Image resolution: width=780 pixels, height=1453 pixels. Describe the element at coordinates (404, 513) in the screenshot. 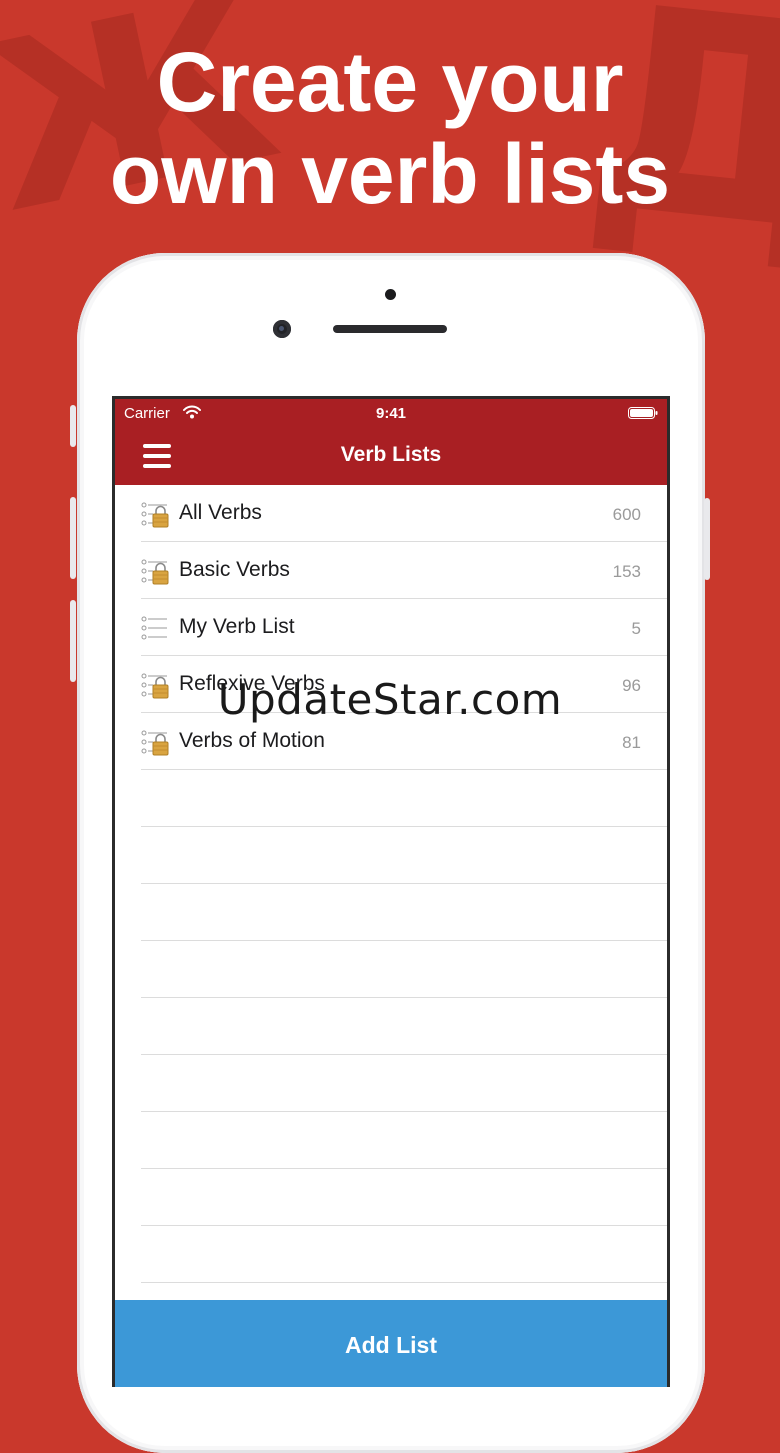

I see `list-item: All Verbs 600` at that location.